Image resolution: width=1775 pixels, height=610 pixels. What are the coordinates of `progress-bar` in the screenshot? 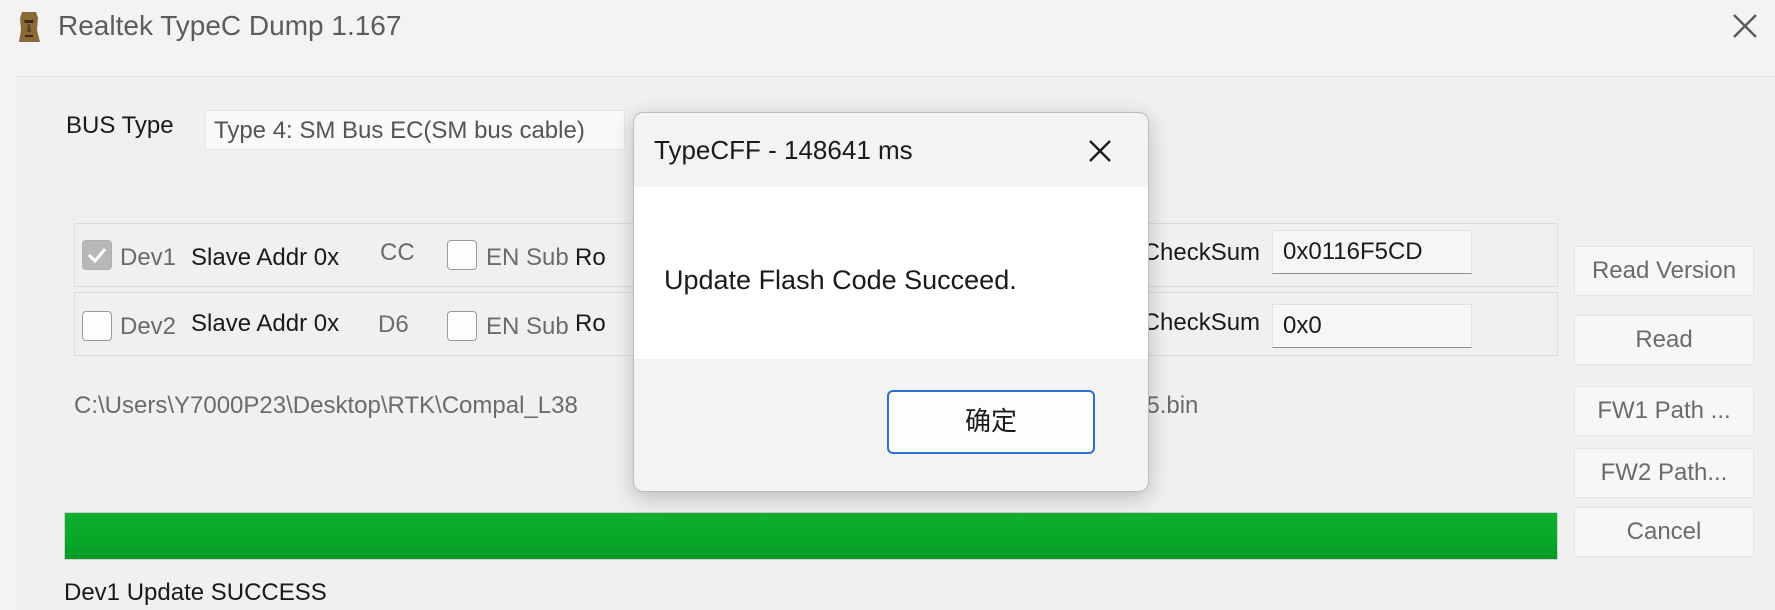 It's located at (811, 536).